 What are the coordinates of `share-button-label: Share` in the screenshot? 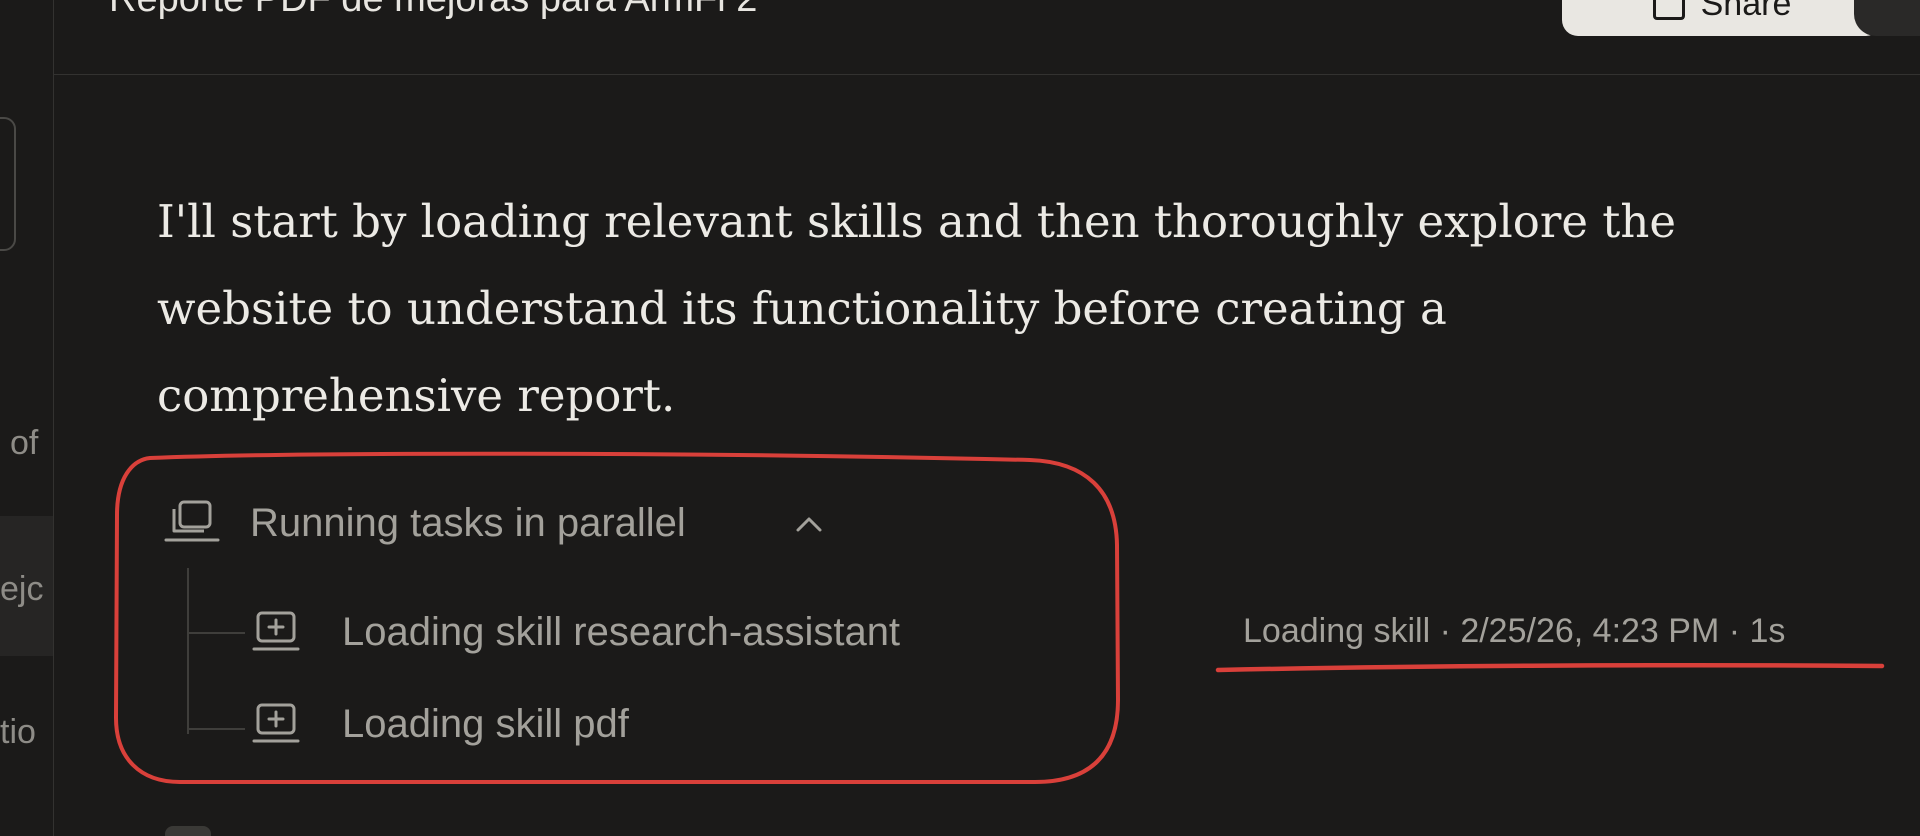 It's located at (1746, 11).